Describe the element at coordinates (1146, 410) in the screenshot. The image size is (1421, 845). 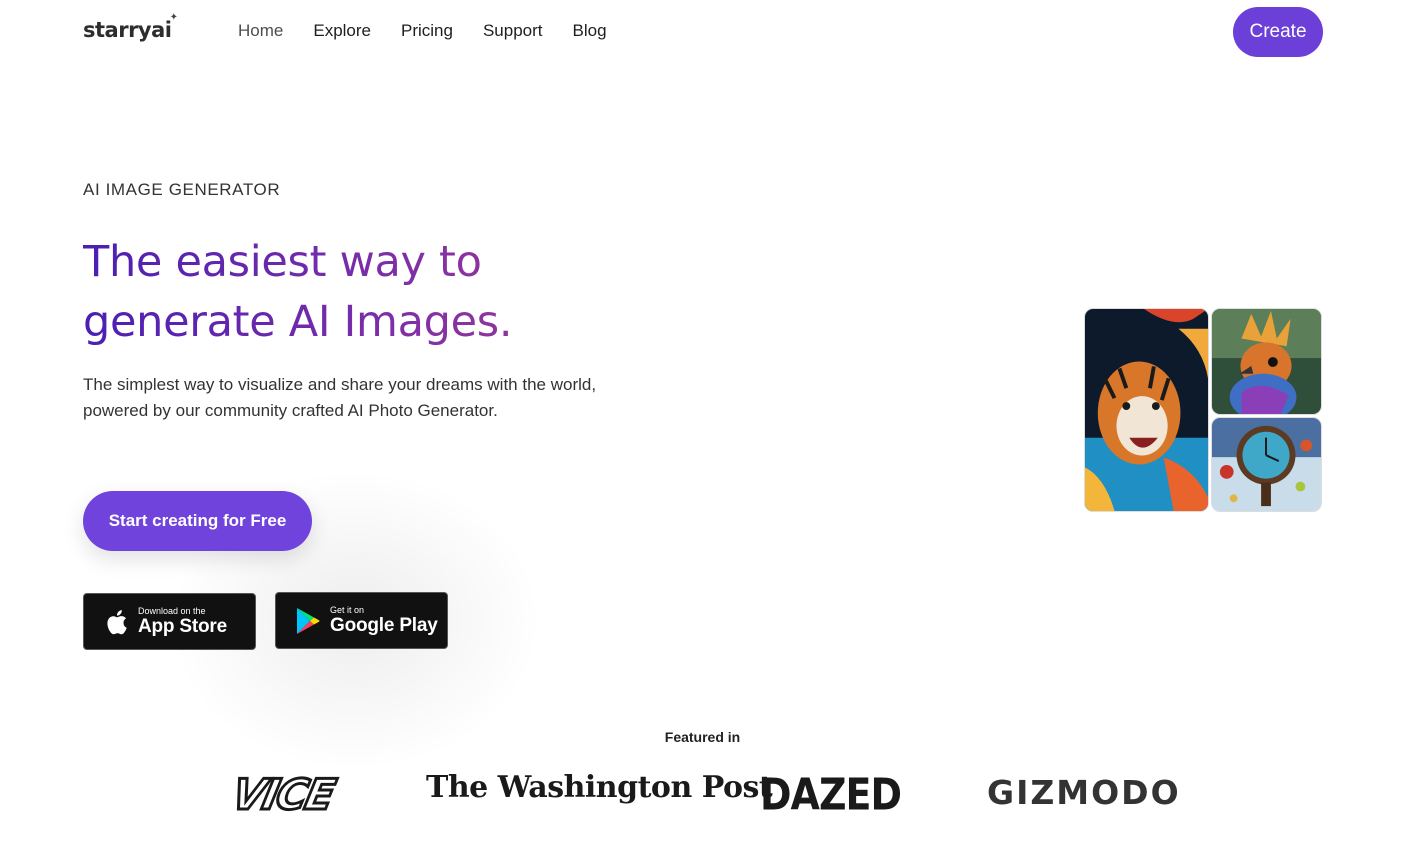
I see `tiger-image` at that location.